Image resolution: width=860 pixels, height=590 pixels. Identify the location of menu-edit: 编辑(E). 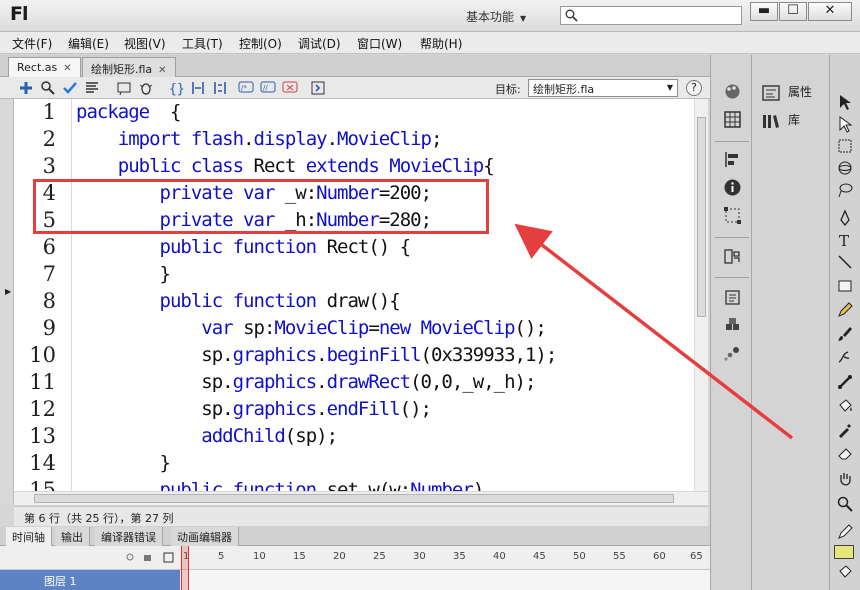
(88, 43).